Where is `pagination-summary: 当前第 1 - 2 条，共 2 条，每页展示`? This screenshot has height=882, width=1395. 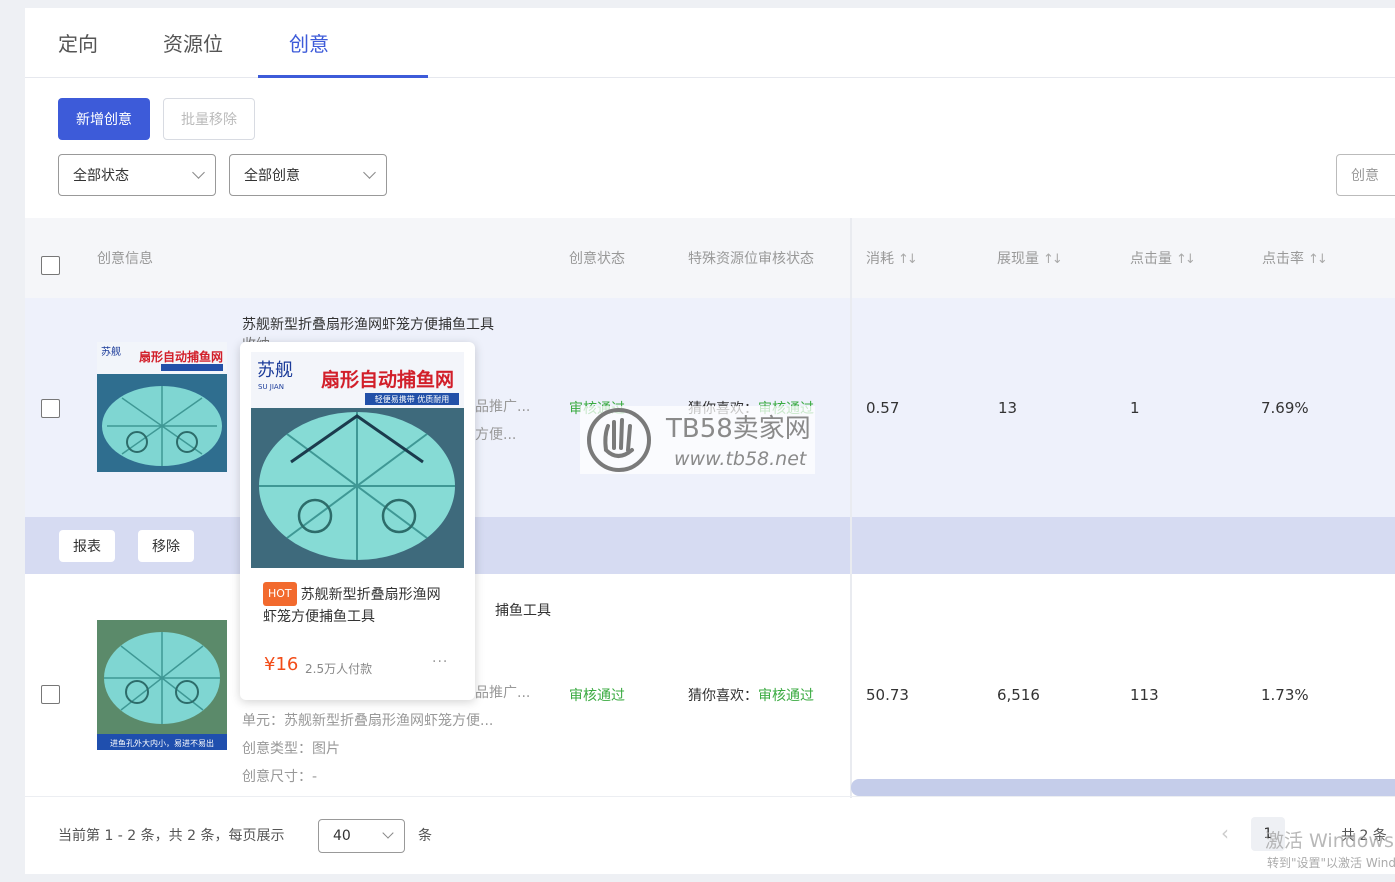
pagination-summary: 当前第 1 - 2 条，共 2 条，每页展示 is located at coordinates (171, 836).